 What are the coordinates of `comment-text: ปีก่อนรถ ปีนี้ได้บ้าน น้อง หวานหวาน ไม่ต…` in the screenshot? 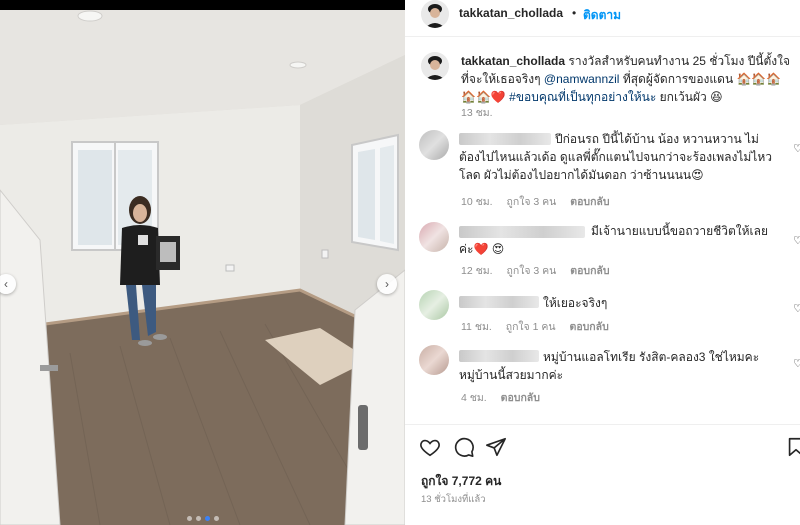 It's located at (615, 157).